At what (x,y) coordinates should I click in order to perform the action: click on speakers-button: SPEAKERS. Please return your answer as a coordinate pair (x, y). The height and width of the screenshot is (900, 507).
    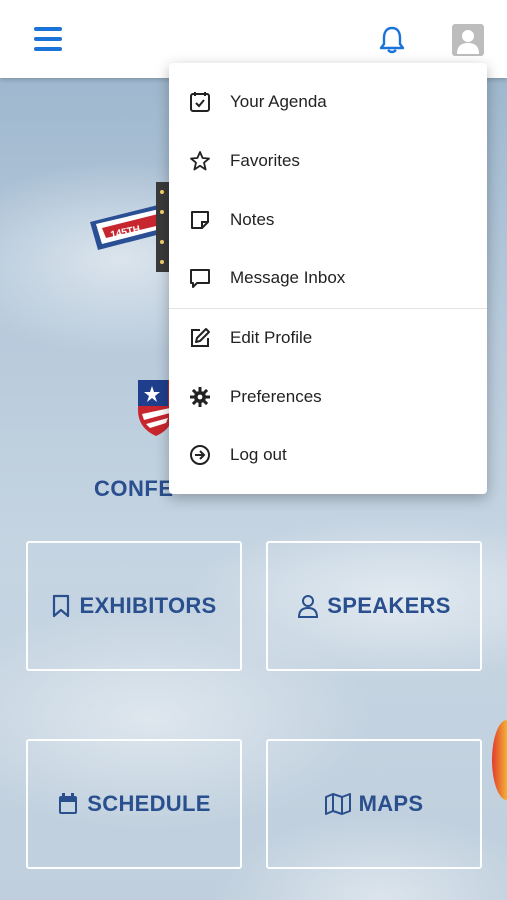
    Looking at the image, I should click on (374, 606).